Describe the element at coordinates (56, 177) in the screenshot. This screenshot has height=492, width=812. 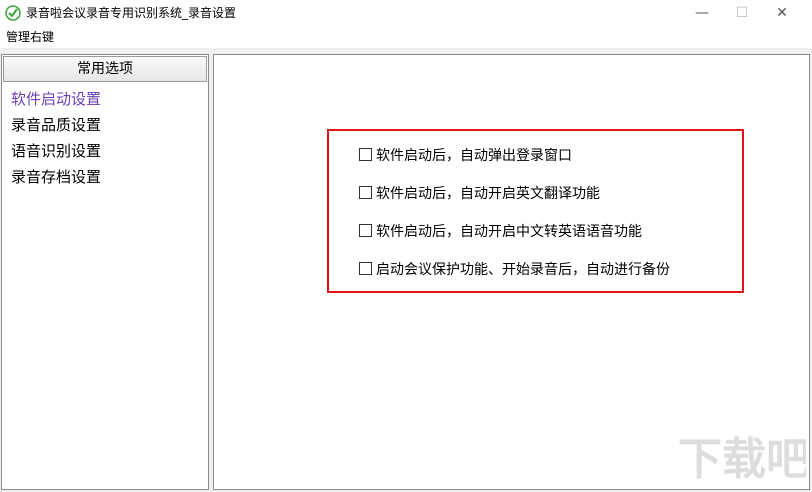
I see `sidebar-item-archive: 录音存档设置` at that location.